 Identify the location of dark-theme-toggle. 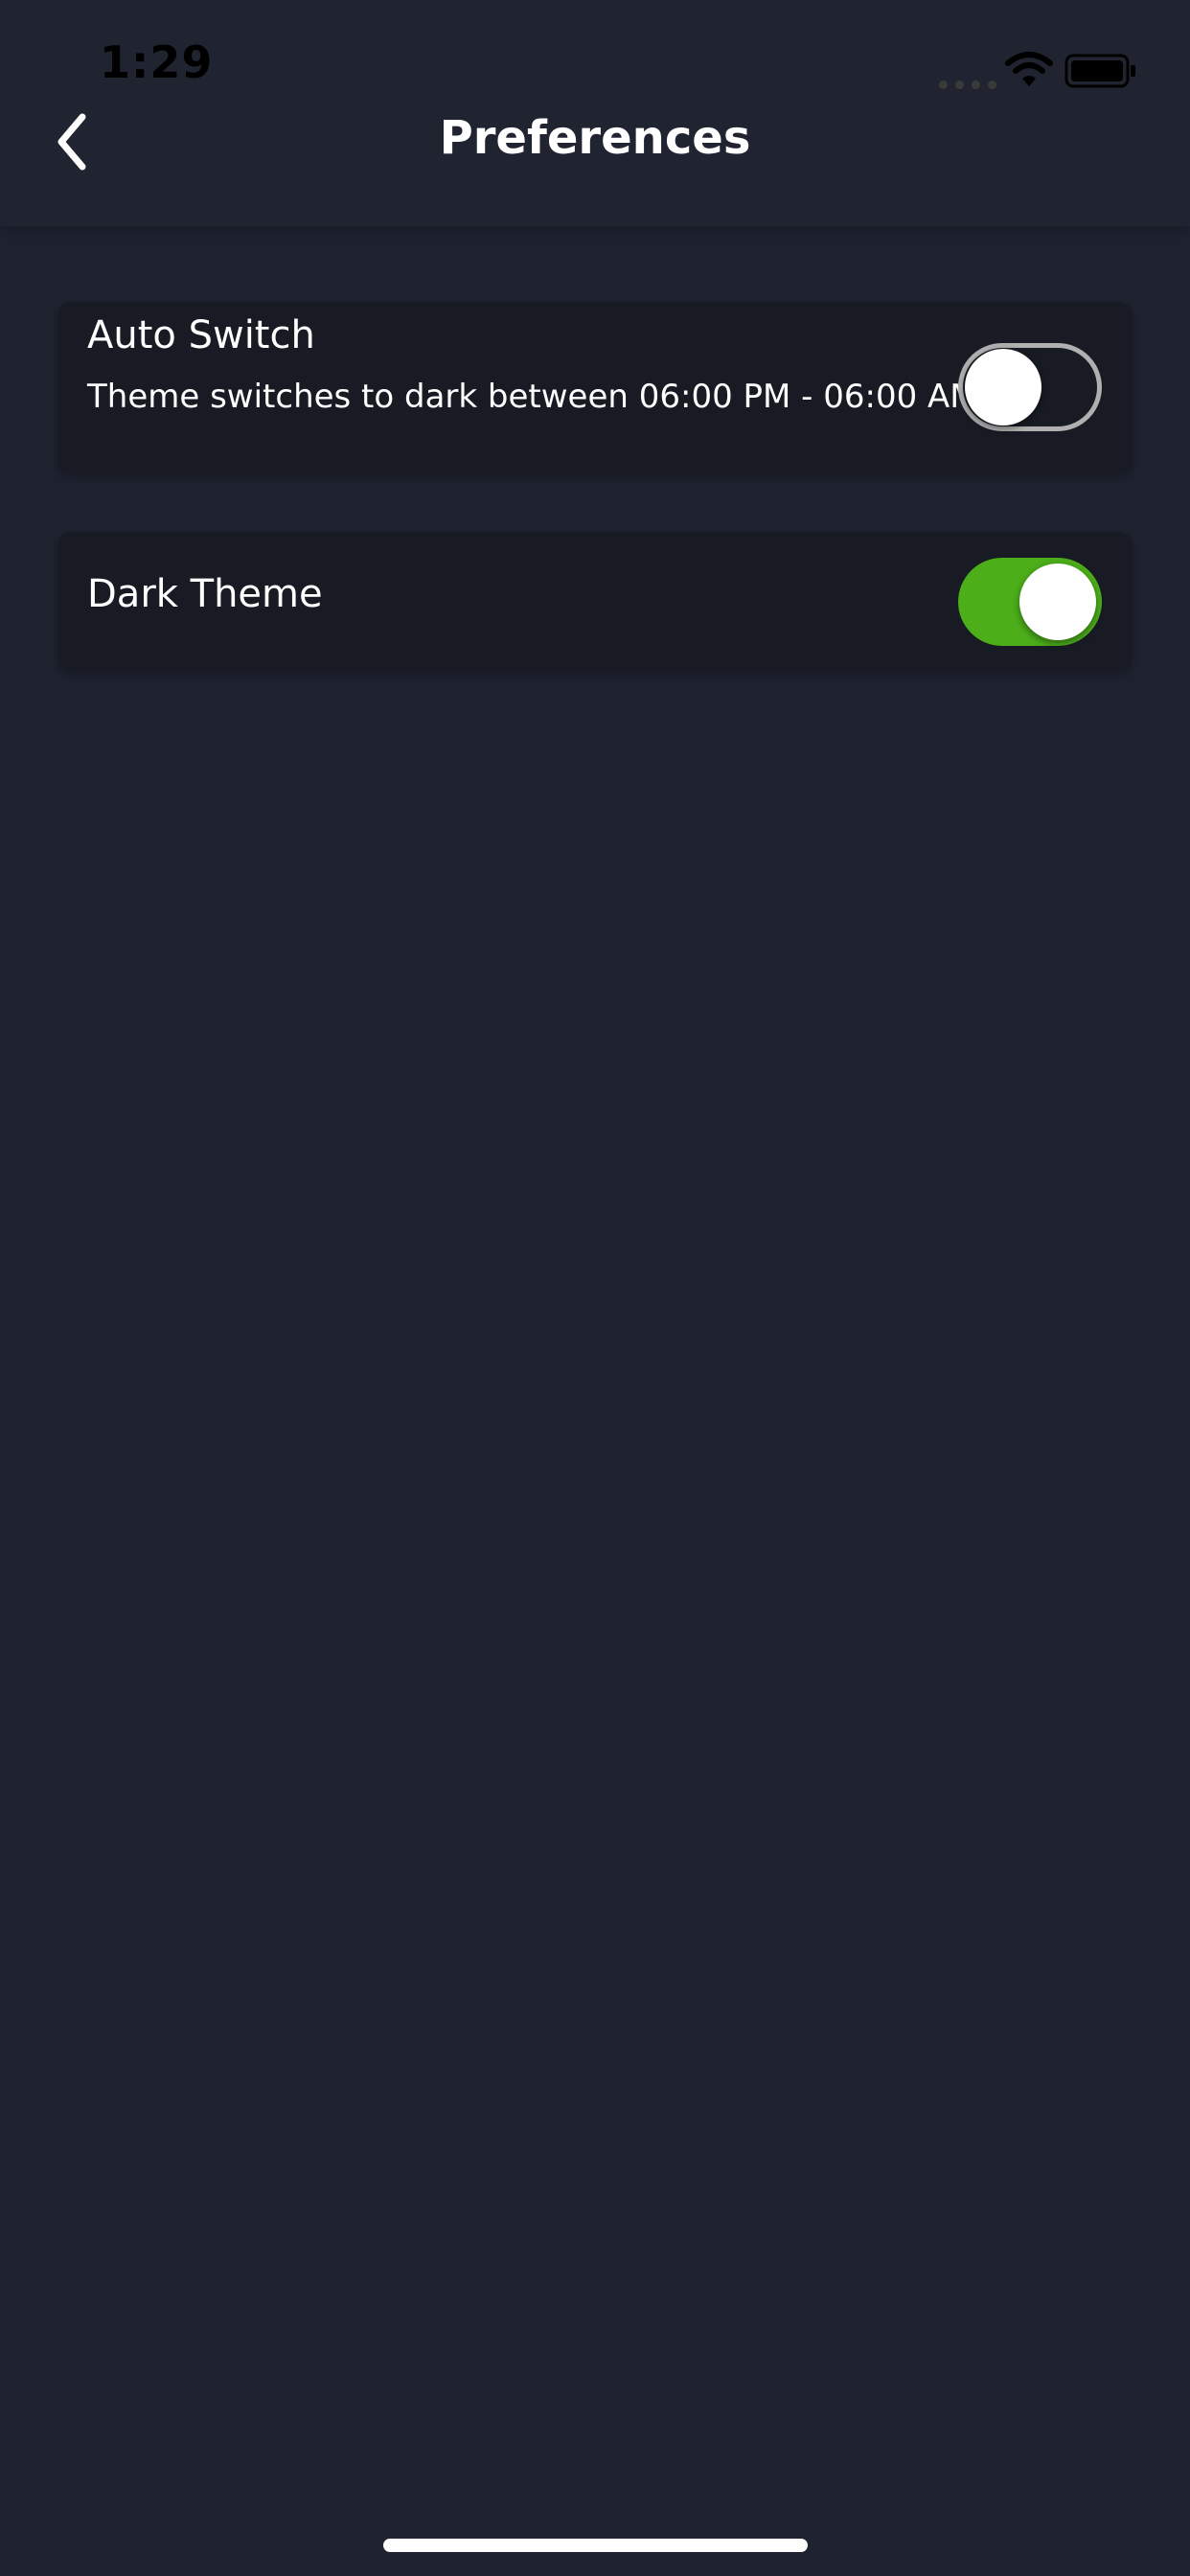
(1030, 602).